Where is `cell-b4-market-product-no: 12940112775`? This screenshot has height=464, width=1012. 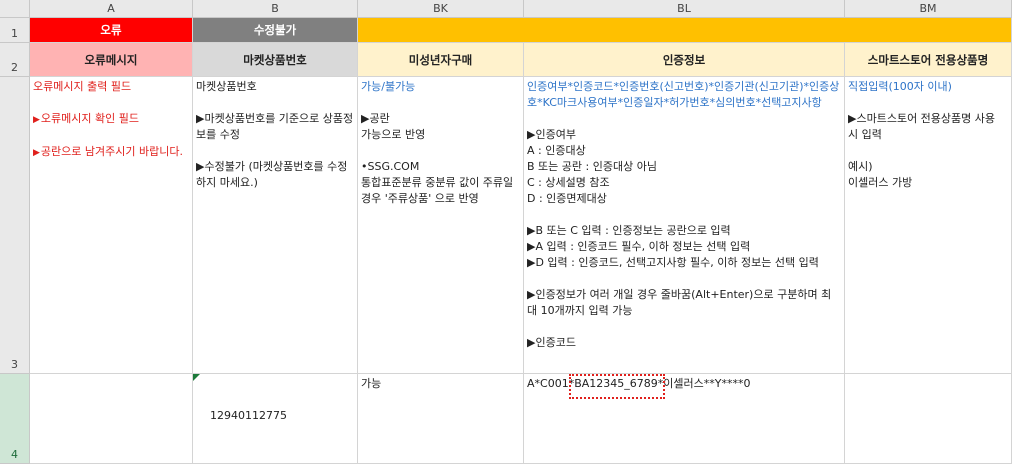
cell-b4-market-product-no: 12940112775 is located at coordinates (275, 419).